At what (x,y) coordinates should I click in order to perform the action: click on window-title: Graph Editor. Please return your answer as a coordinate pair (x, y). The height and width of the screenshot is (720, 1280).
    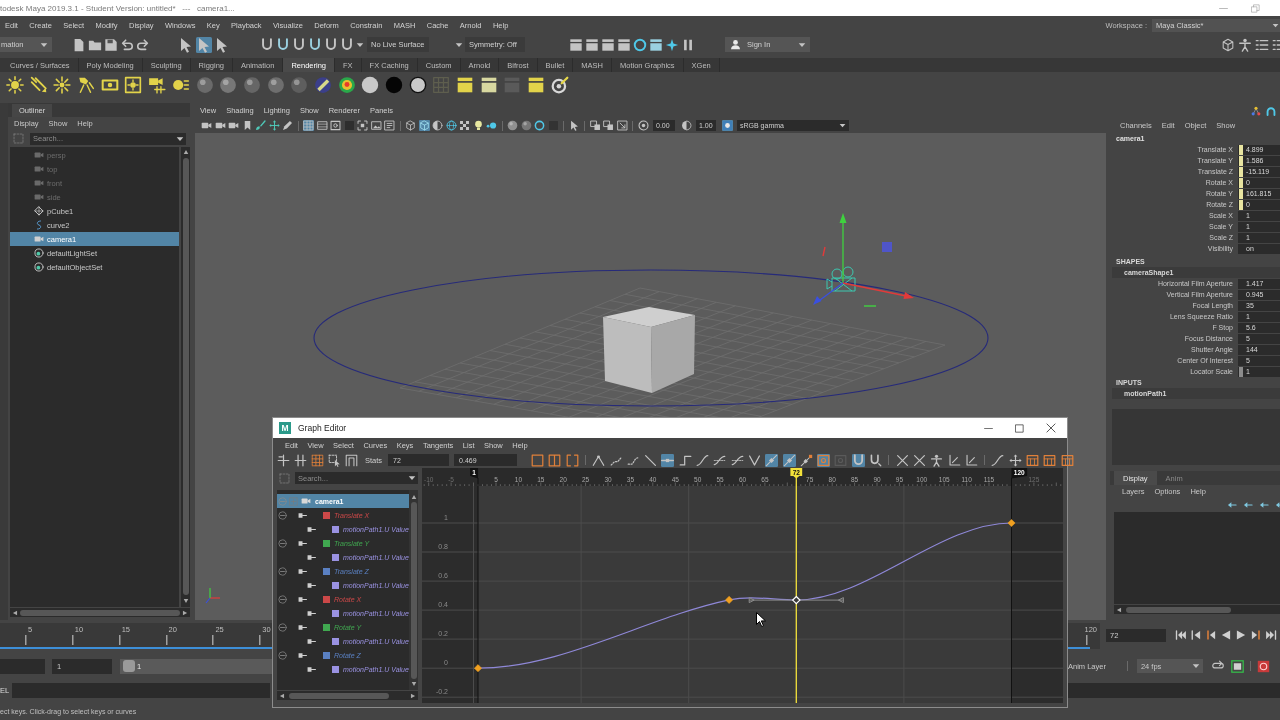
    Looking at the image, I should click on (322, 428).